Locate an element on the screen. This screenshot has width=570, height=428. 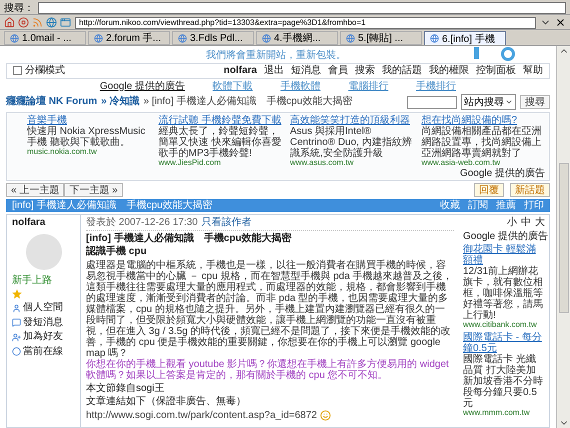
source-note: 文章連結如下（保證非廣告、無毒） is located at coordinates (166, 402).